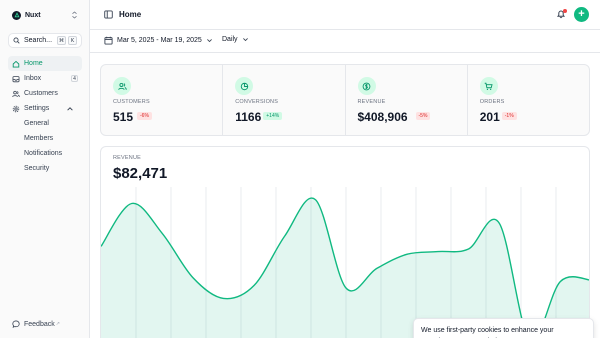 The height and width of the screenshot is (338, 600). Describe the element at coordinates (131, 102) in the screenshot. I see `stat-label: CUSTOMERS` at that location.